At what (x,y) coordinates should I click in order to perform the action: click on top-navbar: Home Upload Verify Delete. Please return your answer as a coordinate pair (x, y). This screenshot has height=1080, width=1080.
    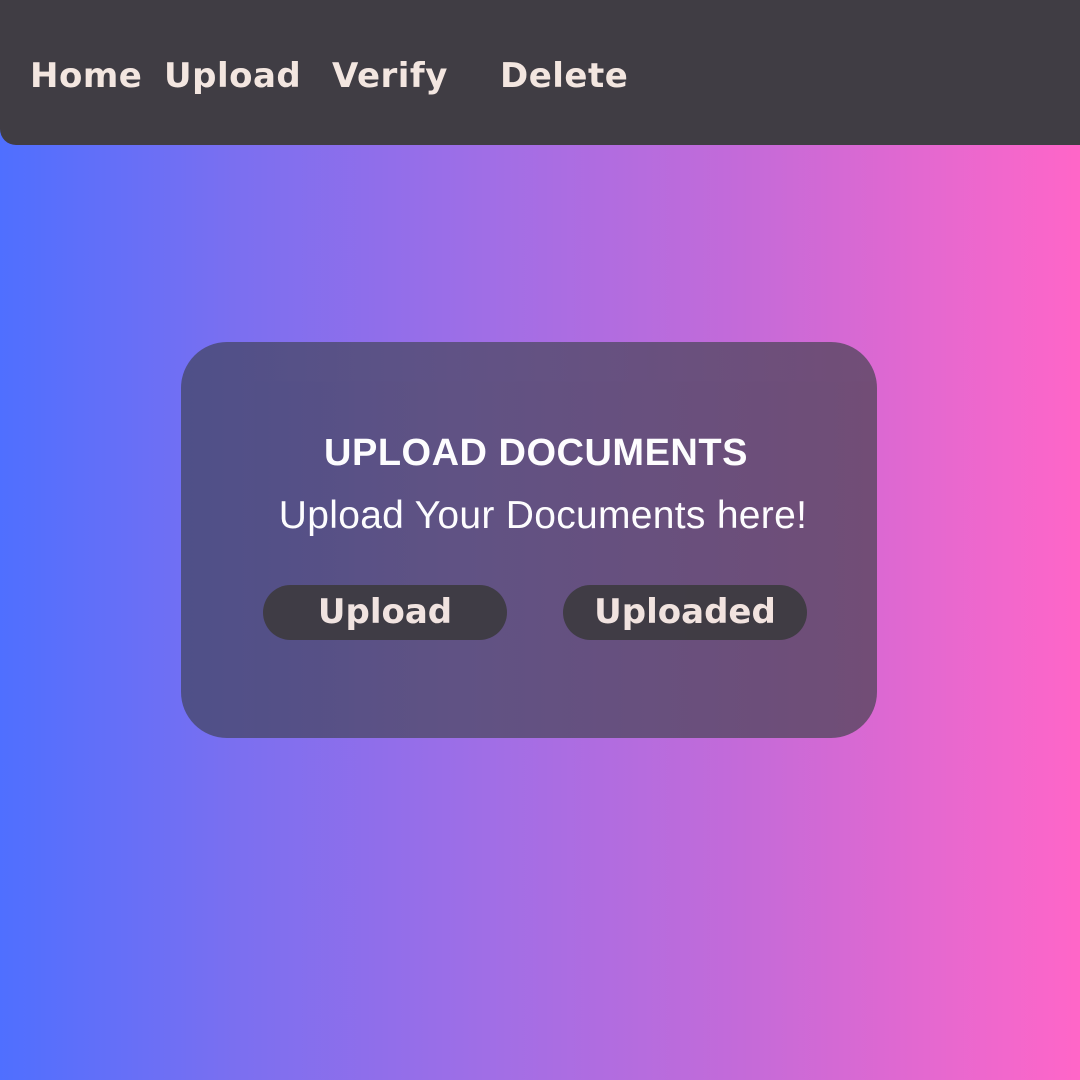
    Looking at the image, I should click on (540, 72).